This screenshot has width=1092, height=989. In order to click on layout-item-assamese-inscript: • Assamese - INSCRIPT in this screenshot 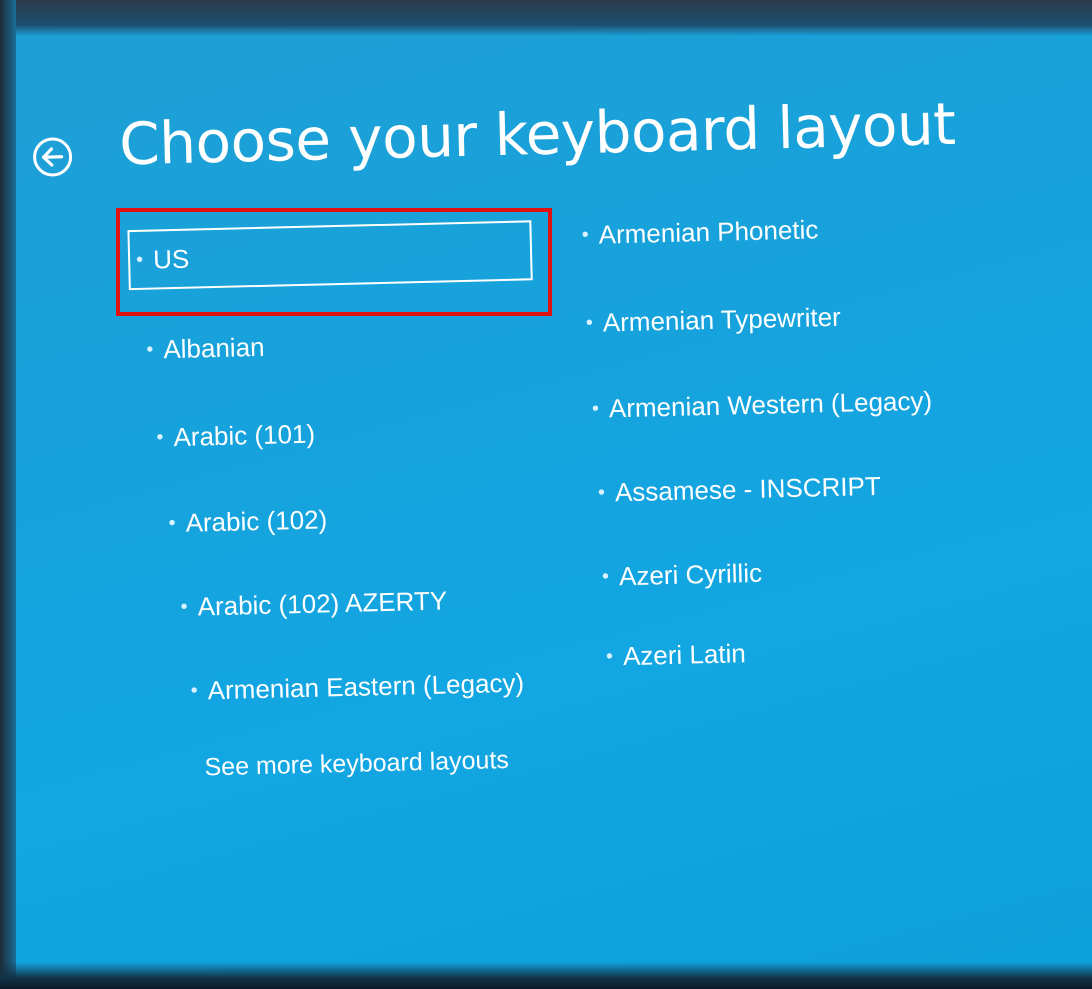, I will do `click(739, 489)`.